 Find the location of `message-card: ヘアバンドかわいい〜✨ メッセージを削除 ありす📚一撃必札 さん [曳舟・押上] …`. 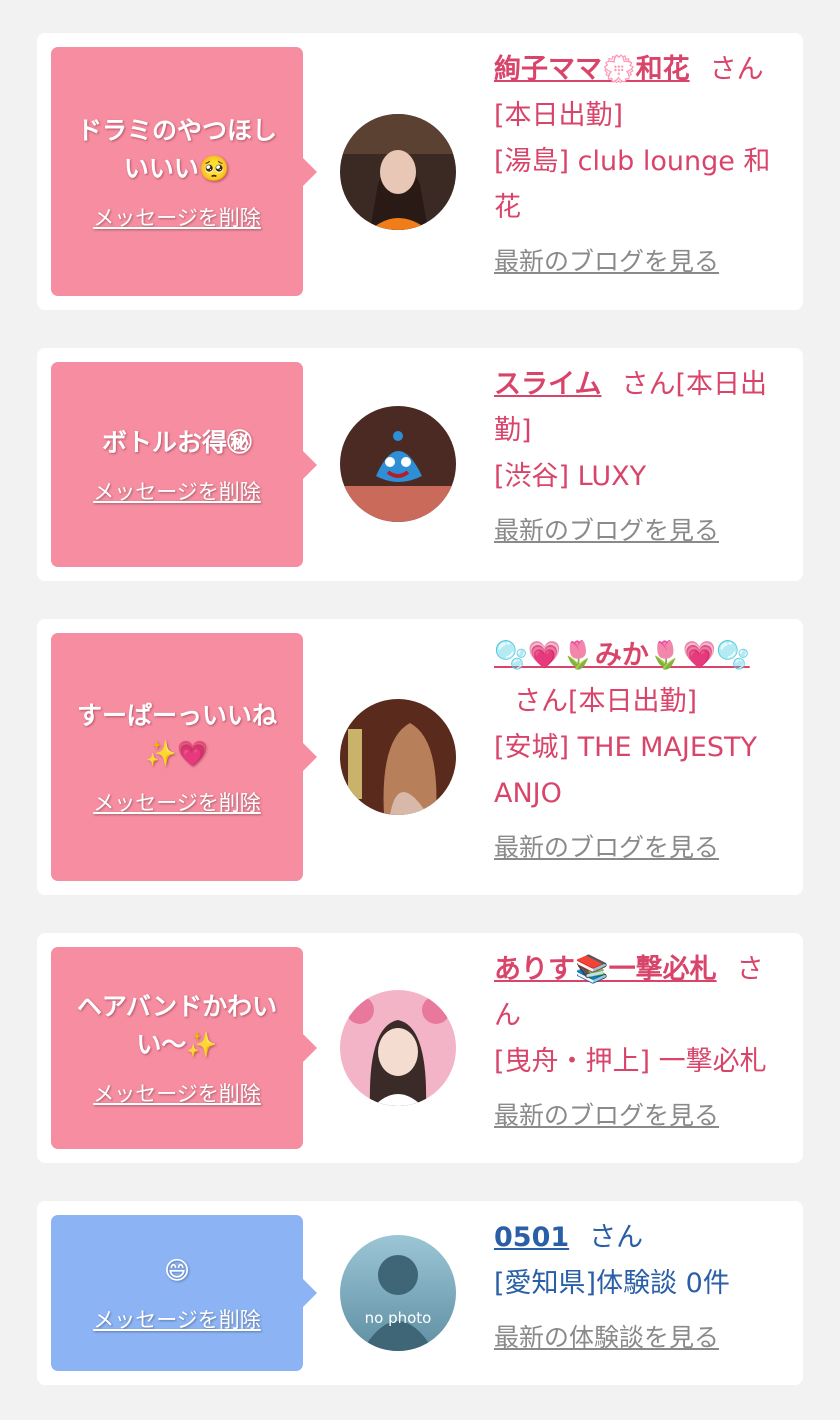

message-card: ヘアバンドかわいい〜✨ メッセージを削除 ありす📚一撃必札 さん [曳舟・押上] … is located at coordinates (420, 1048).